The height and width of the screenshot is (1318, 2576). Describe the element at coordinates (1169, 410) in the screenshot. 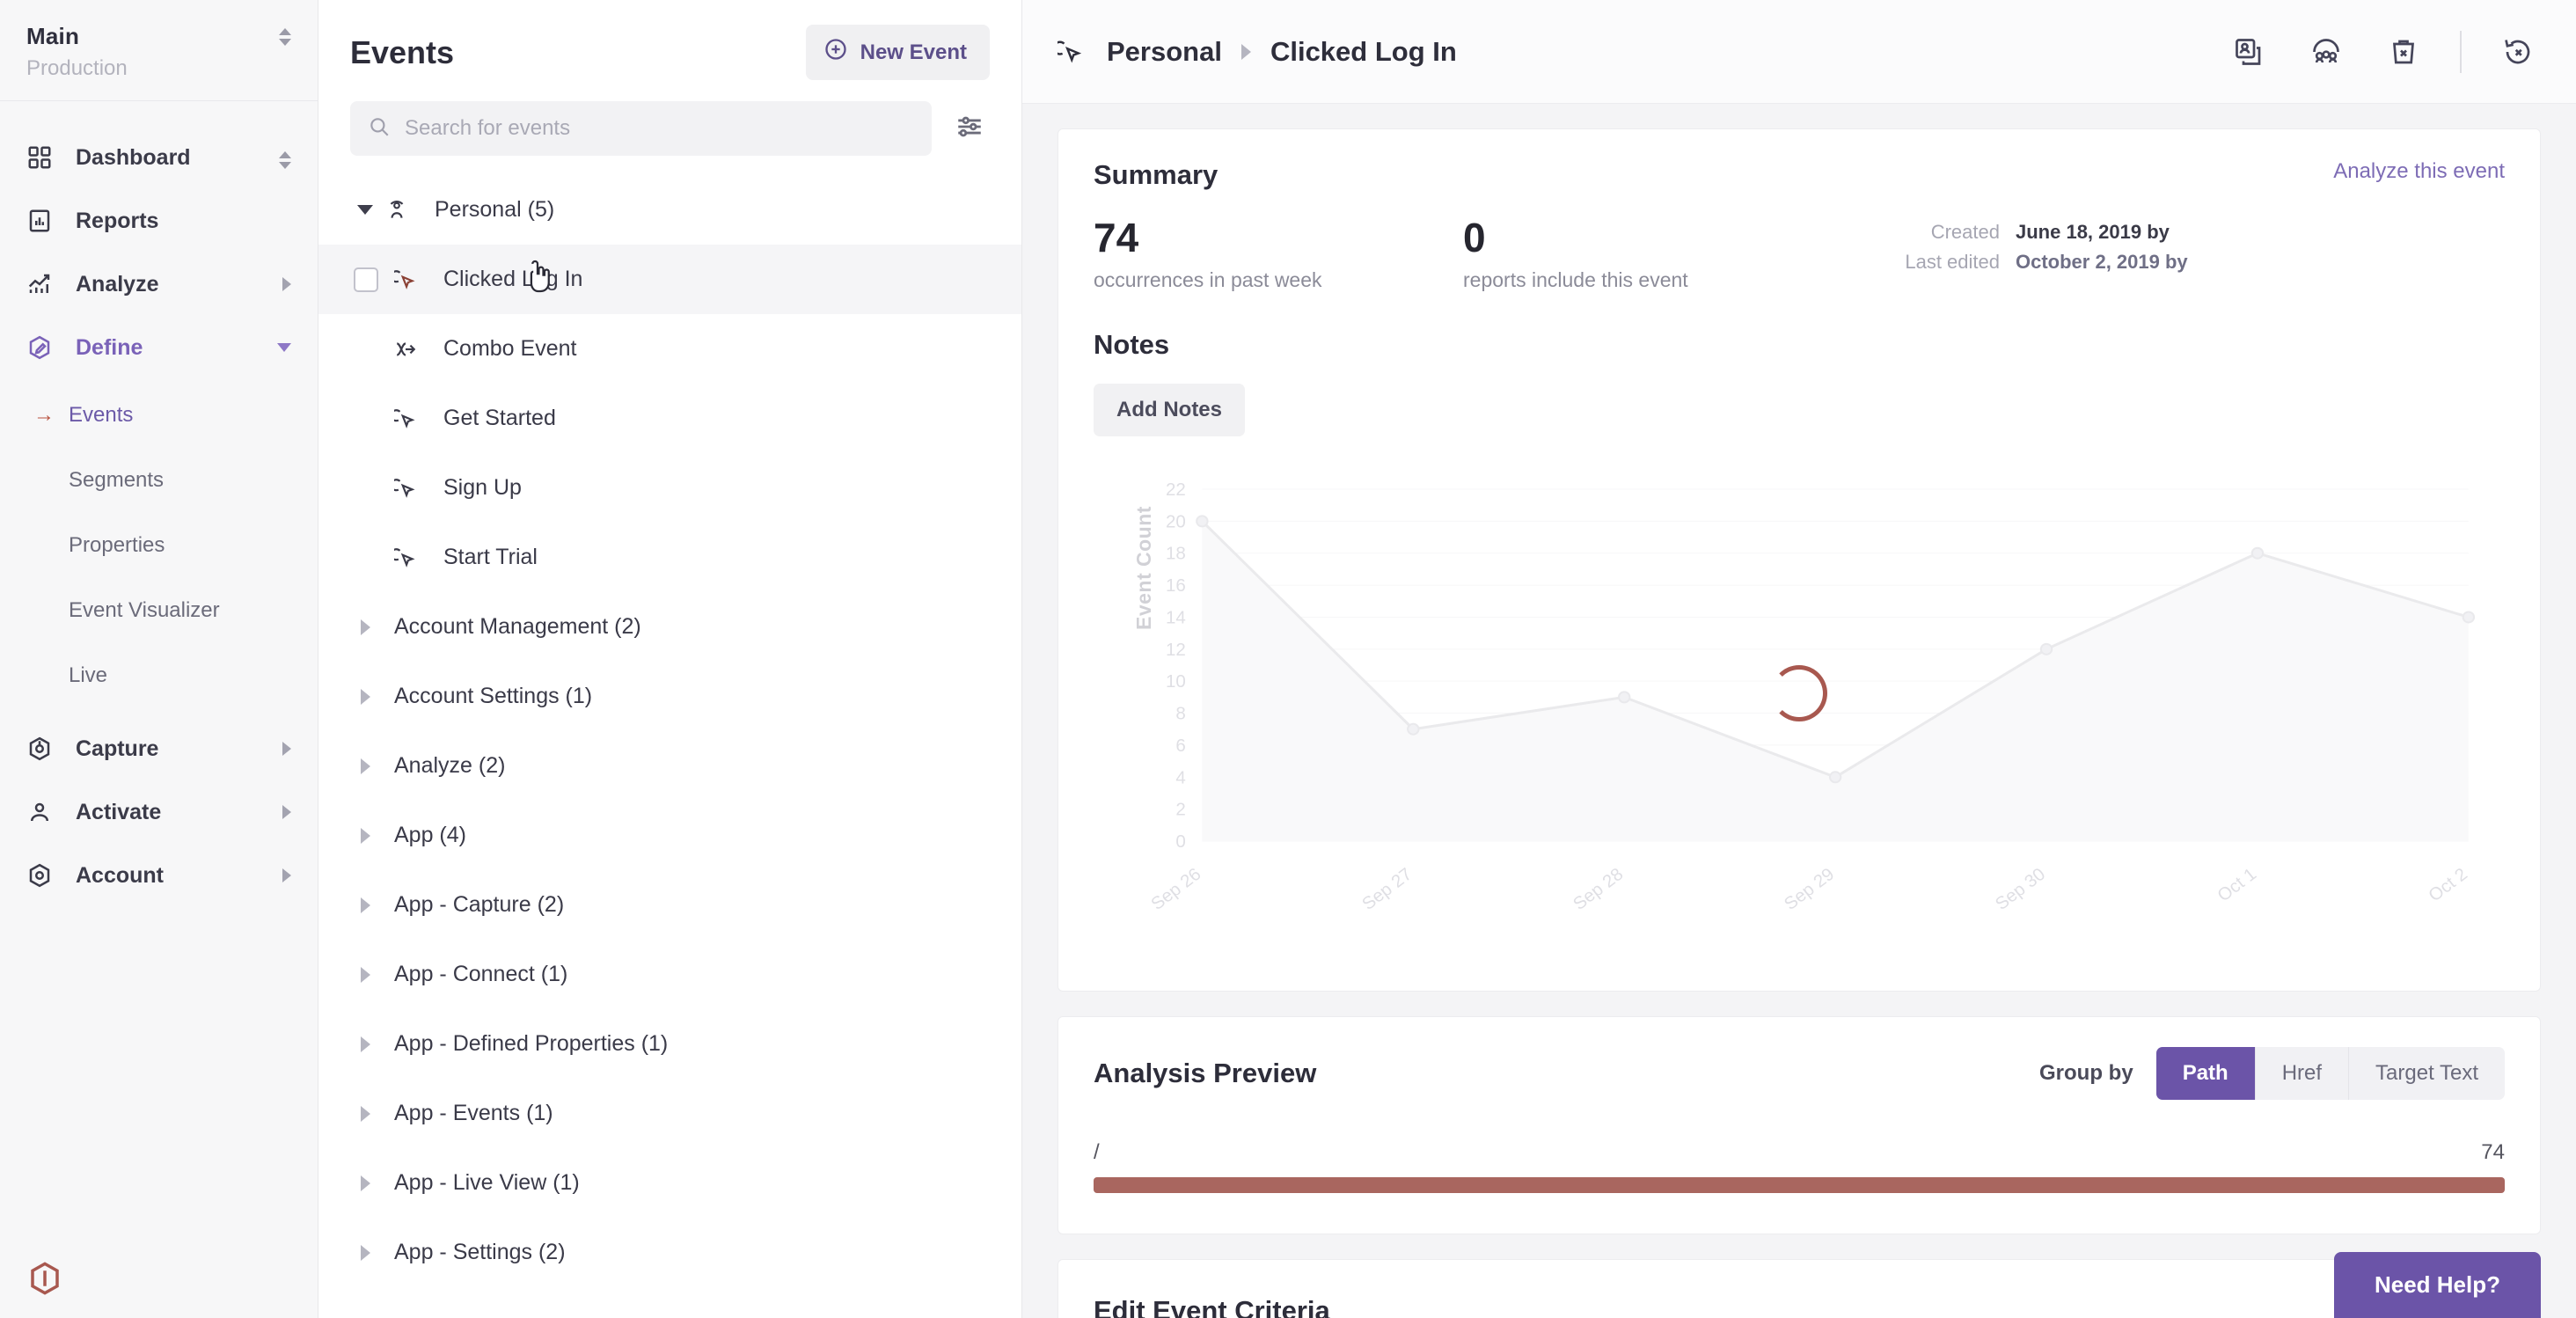

I see `add-notes-button: Add Notes` at that location.